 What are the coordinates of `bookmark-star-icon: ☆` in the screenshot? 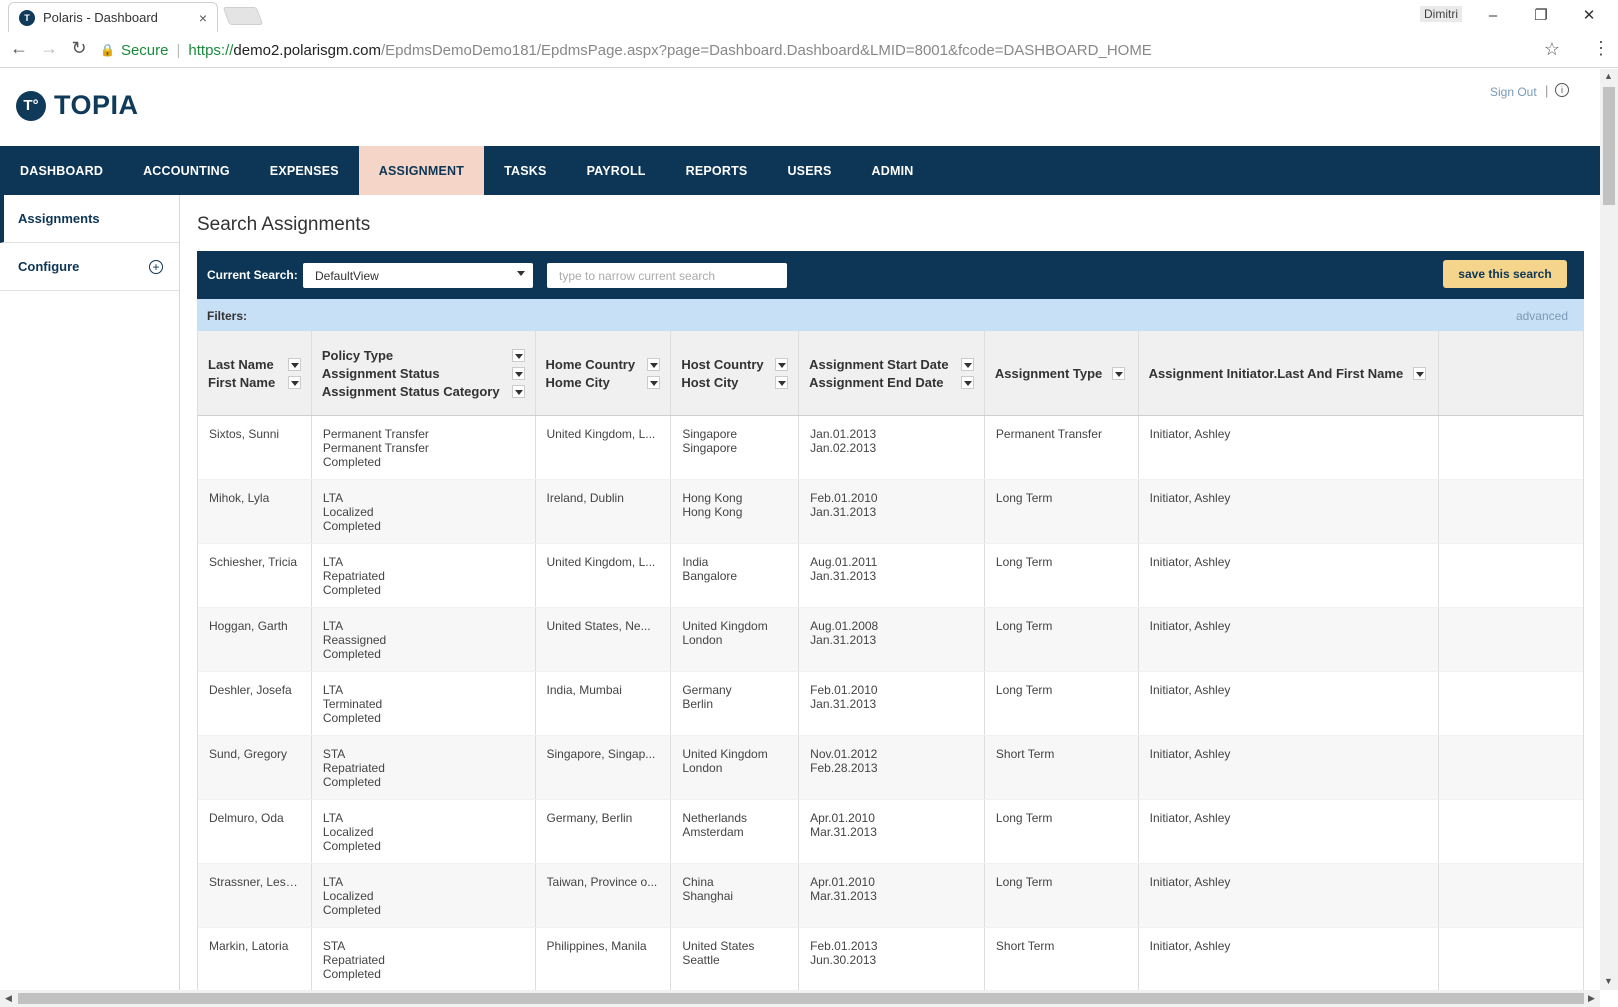 It's located at (1552, 49).